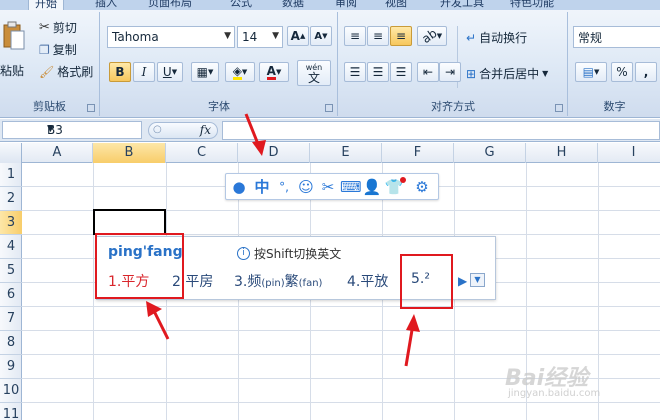  Describe the element at coordinates (346, 153) in the screenshot. I see `column-header: E` at that location.